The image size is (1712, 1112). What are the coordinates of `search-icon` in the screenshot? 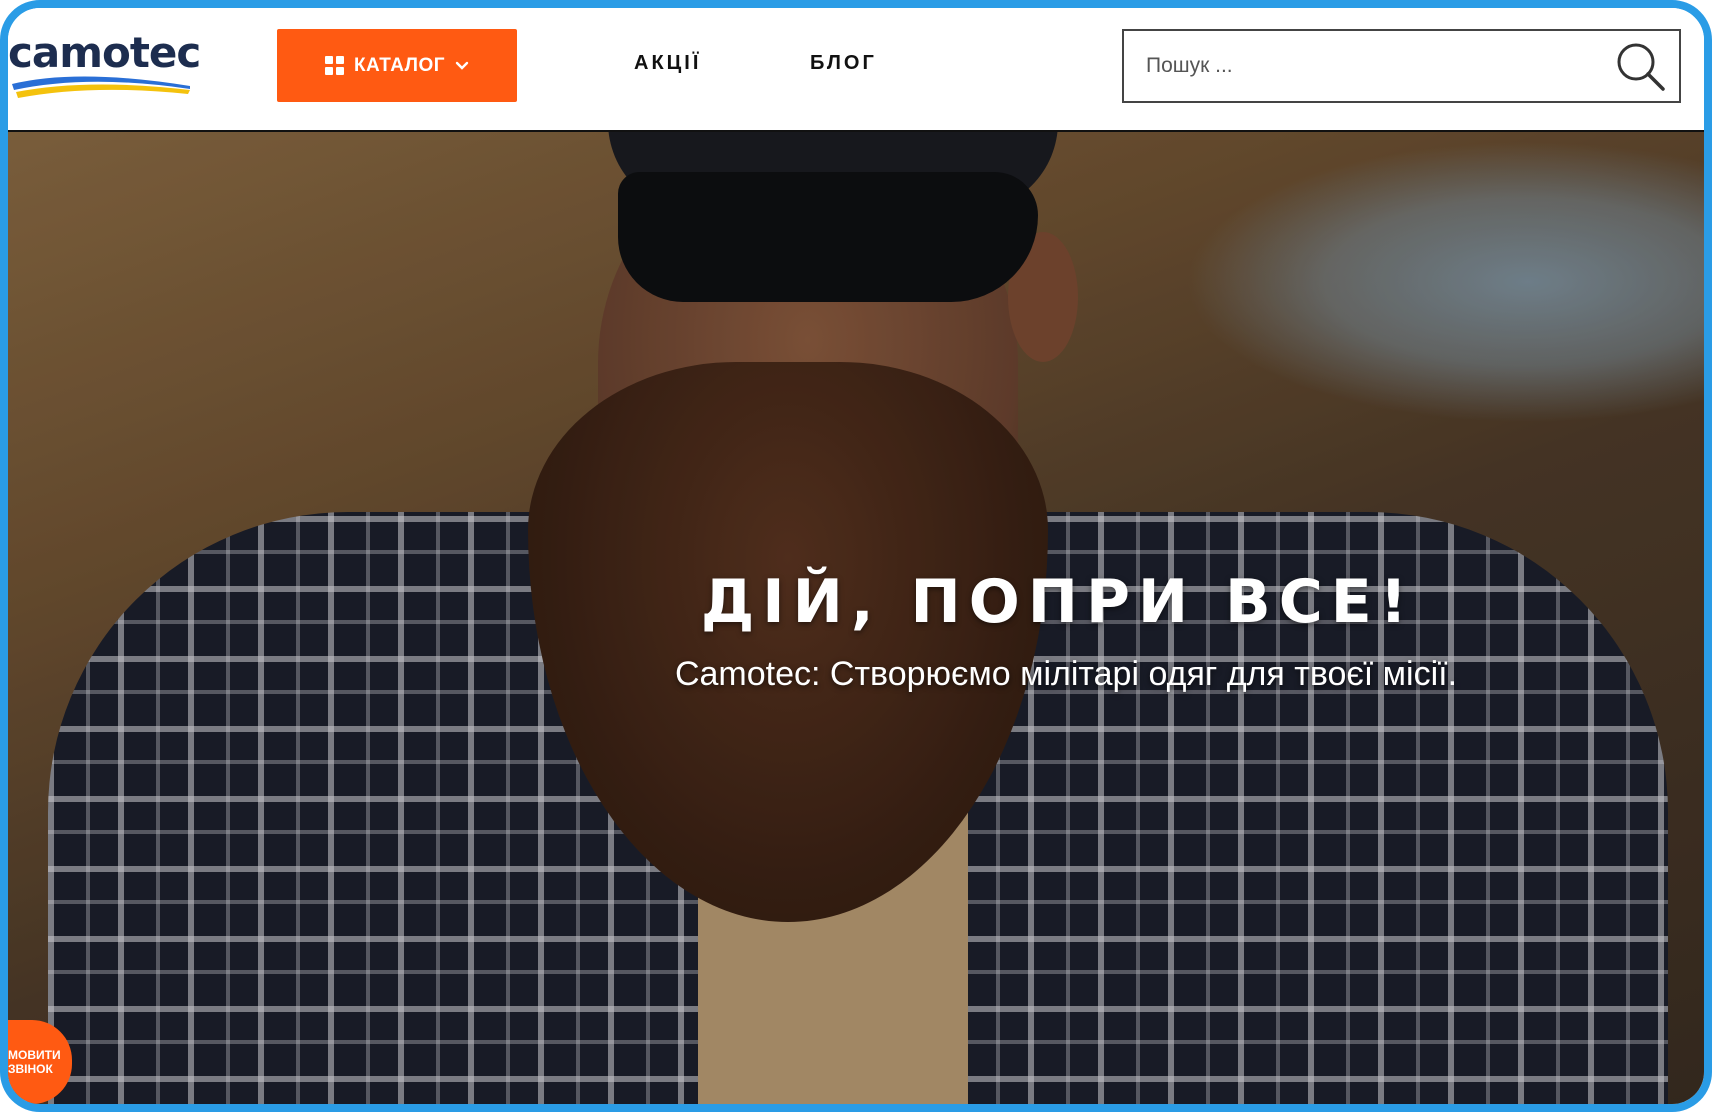 It's located at (1641, 67).